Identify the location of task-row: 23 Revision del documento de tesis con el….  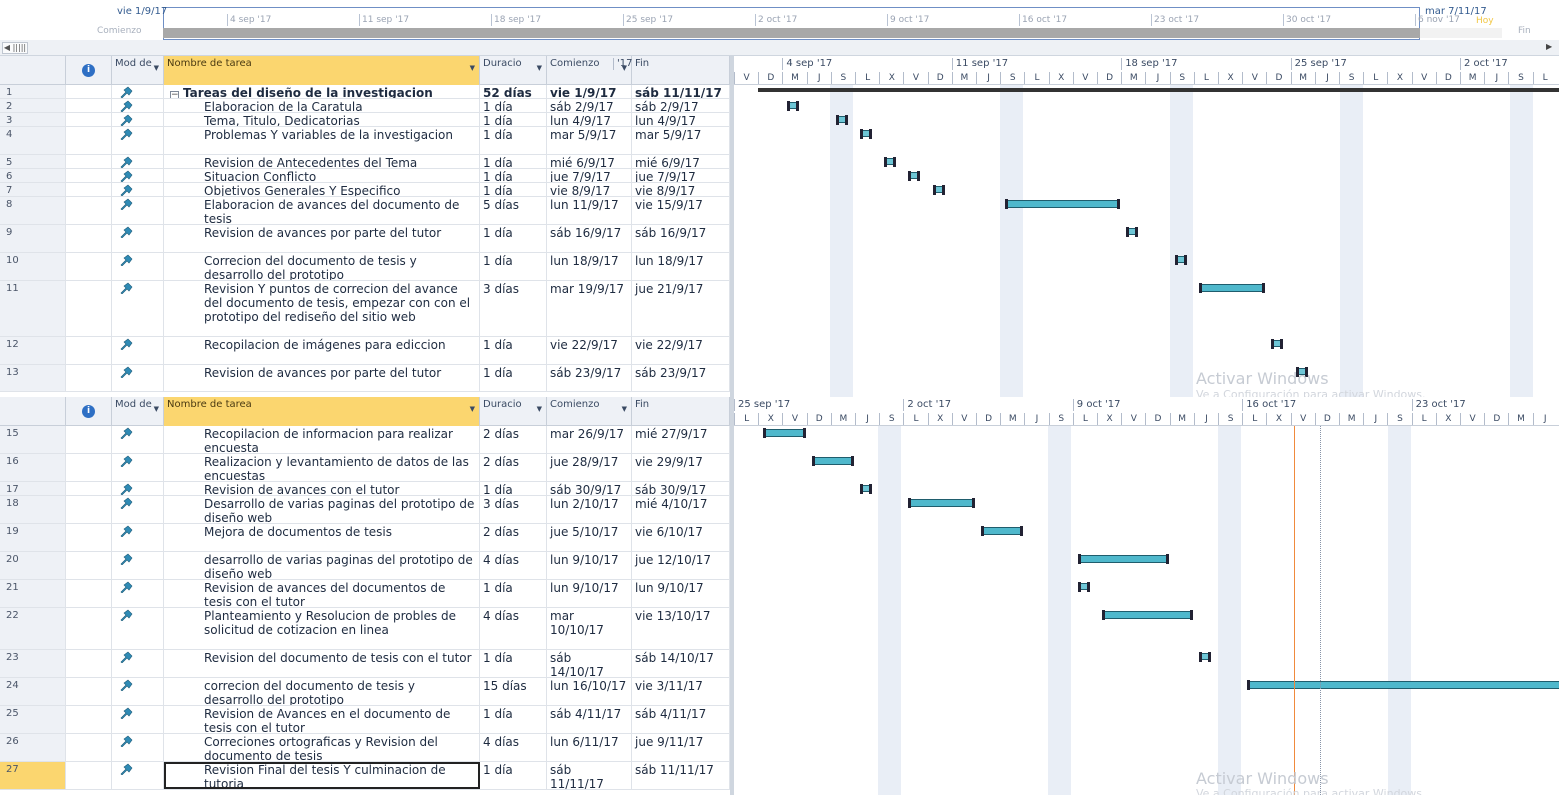
(365, 664).